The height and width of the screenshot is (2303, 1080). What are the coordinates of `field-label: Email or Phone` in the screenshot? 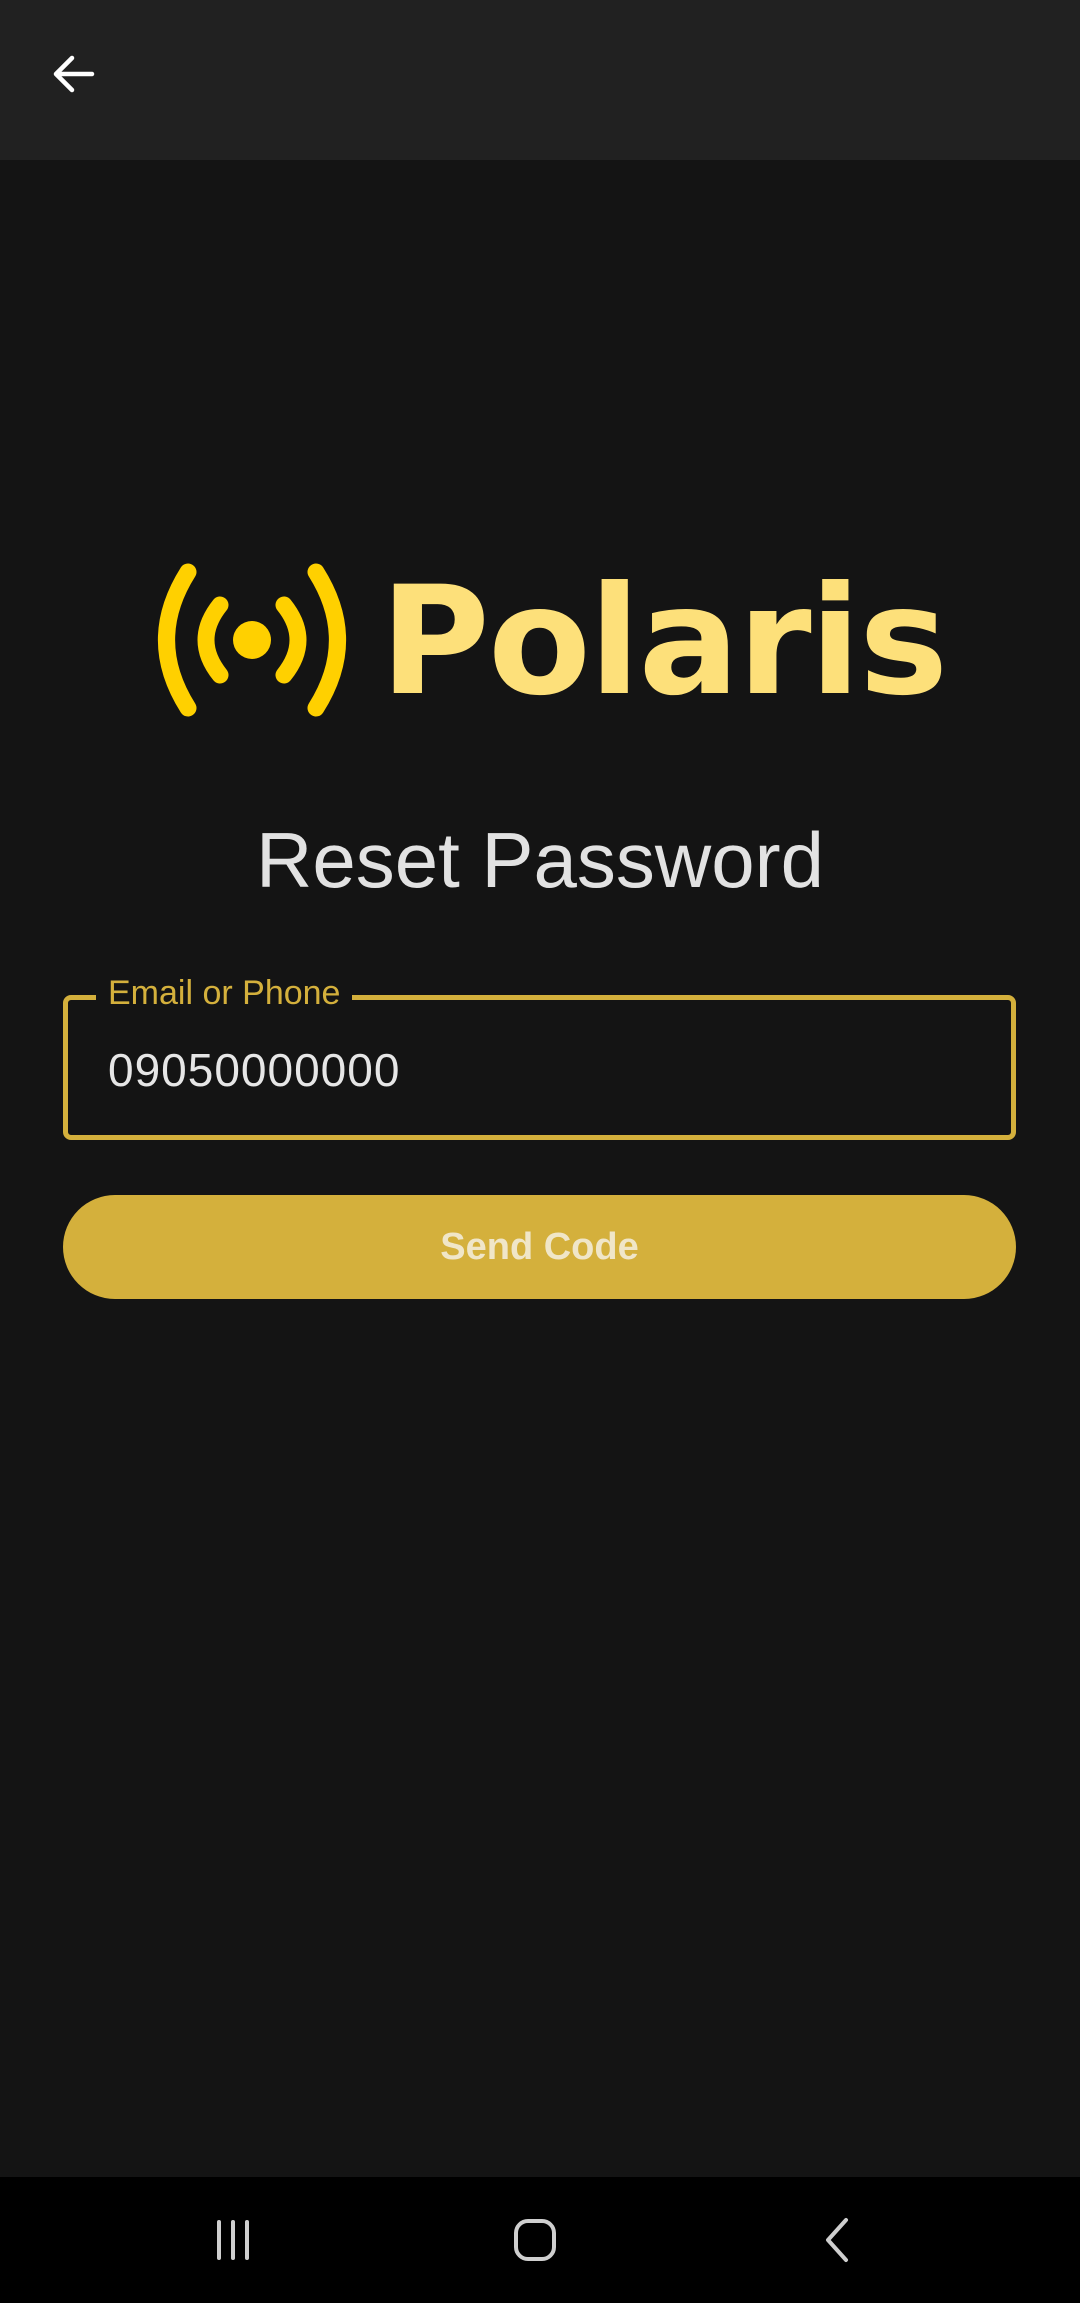 It's located at (224, 993).